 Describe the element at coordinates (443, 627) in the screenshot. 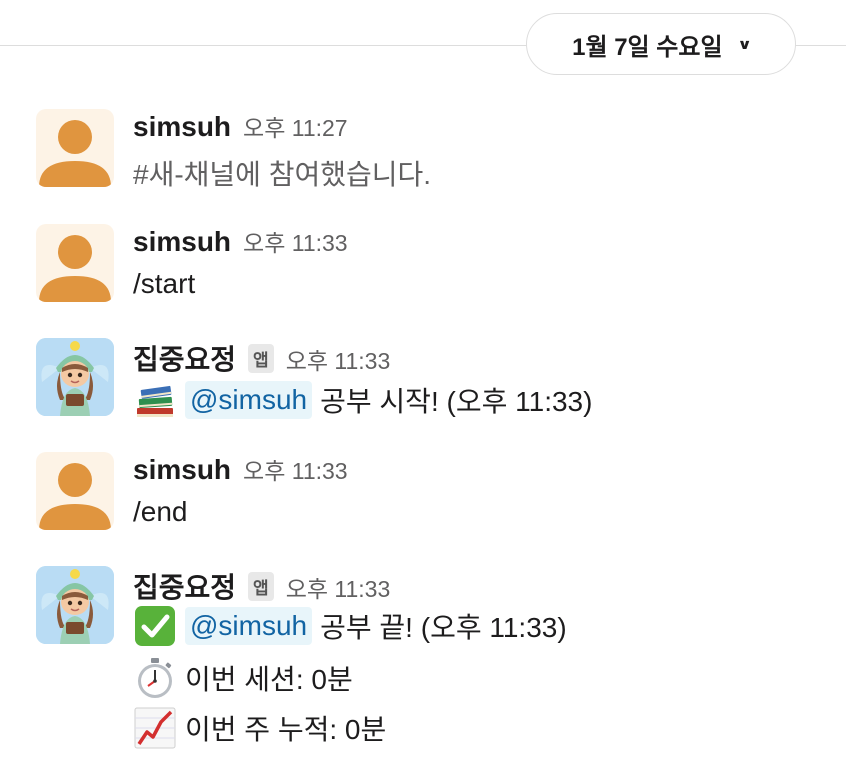

I see `message-body: 공부 끝! (오후 11:33)` at that location.